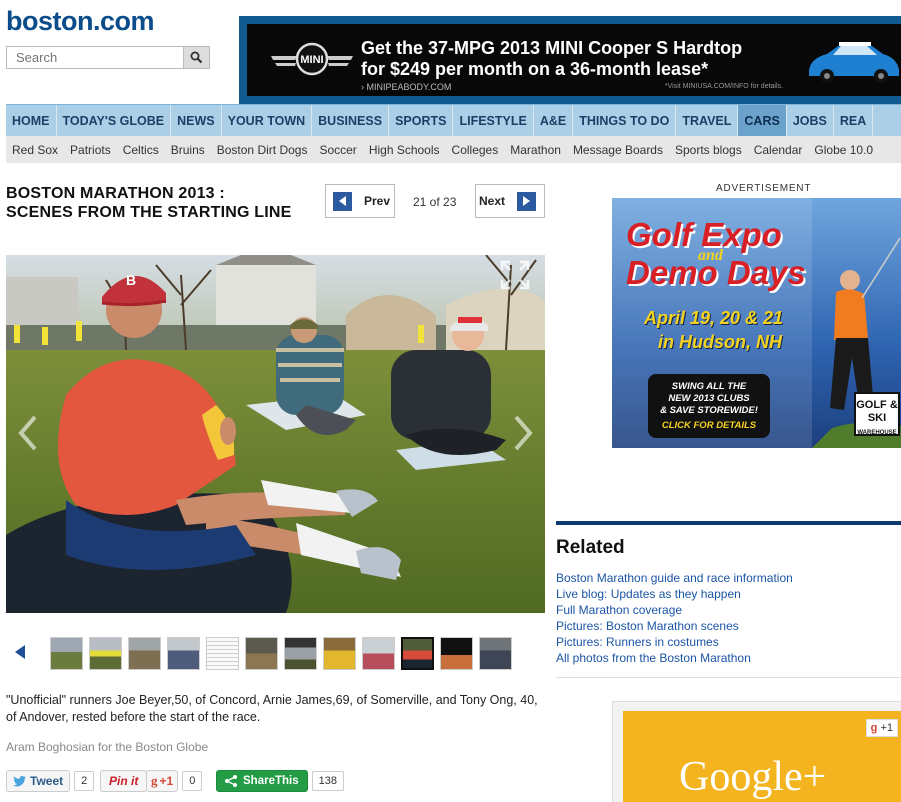  Describe the element at coordinates (674, 658) in the screenshot. I see `related-link: All photos from the Boston Marathon` at that location.